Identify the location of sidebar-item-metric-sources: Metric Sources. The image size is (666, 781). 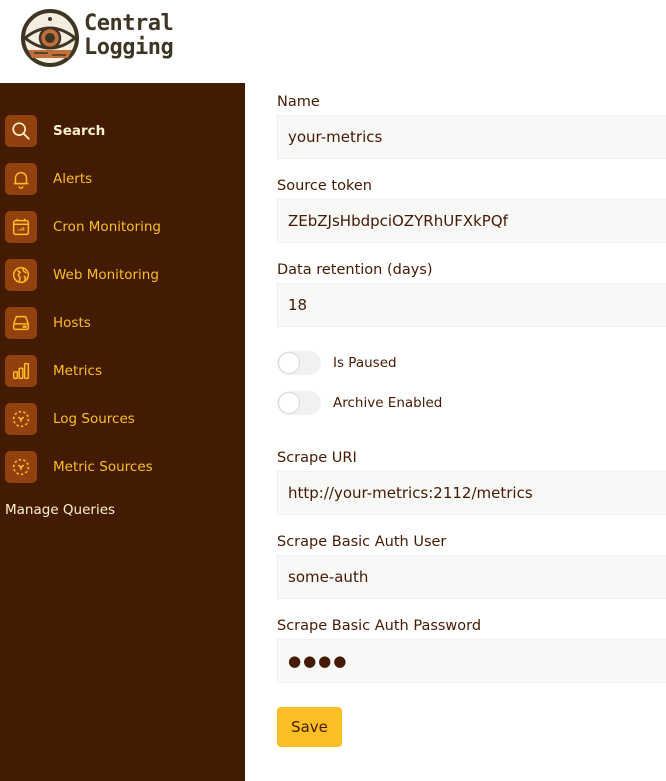
(79, 467).